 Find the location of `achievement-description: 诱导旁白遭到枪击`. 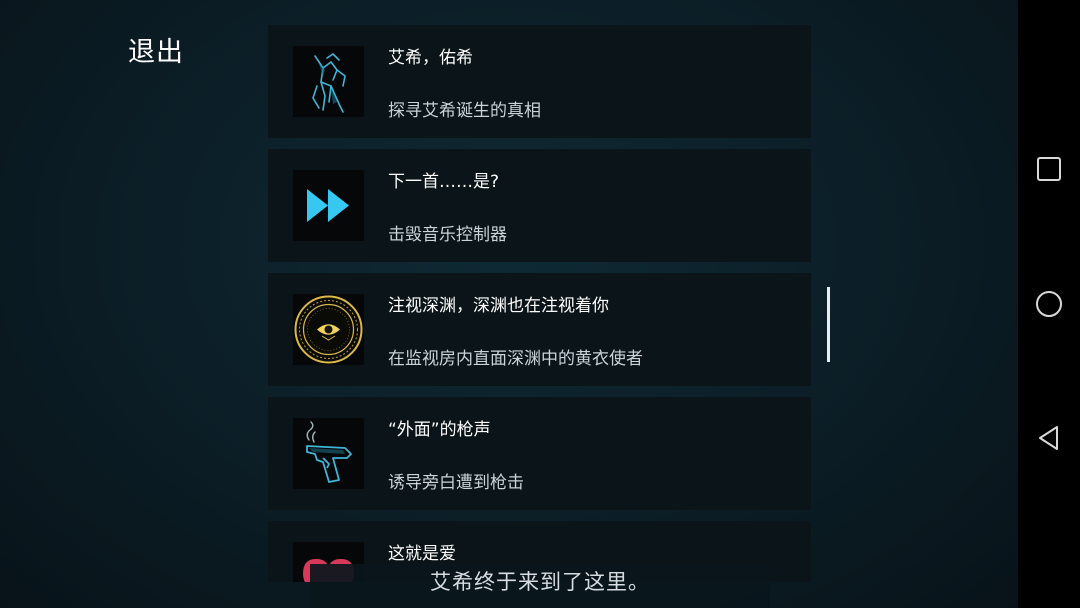

achievement-description: 诱导旁白遭到枪击 is located at coordinates (456, 483).